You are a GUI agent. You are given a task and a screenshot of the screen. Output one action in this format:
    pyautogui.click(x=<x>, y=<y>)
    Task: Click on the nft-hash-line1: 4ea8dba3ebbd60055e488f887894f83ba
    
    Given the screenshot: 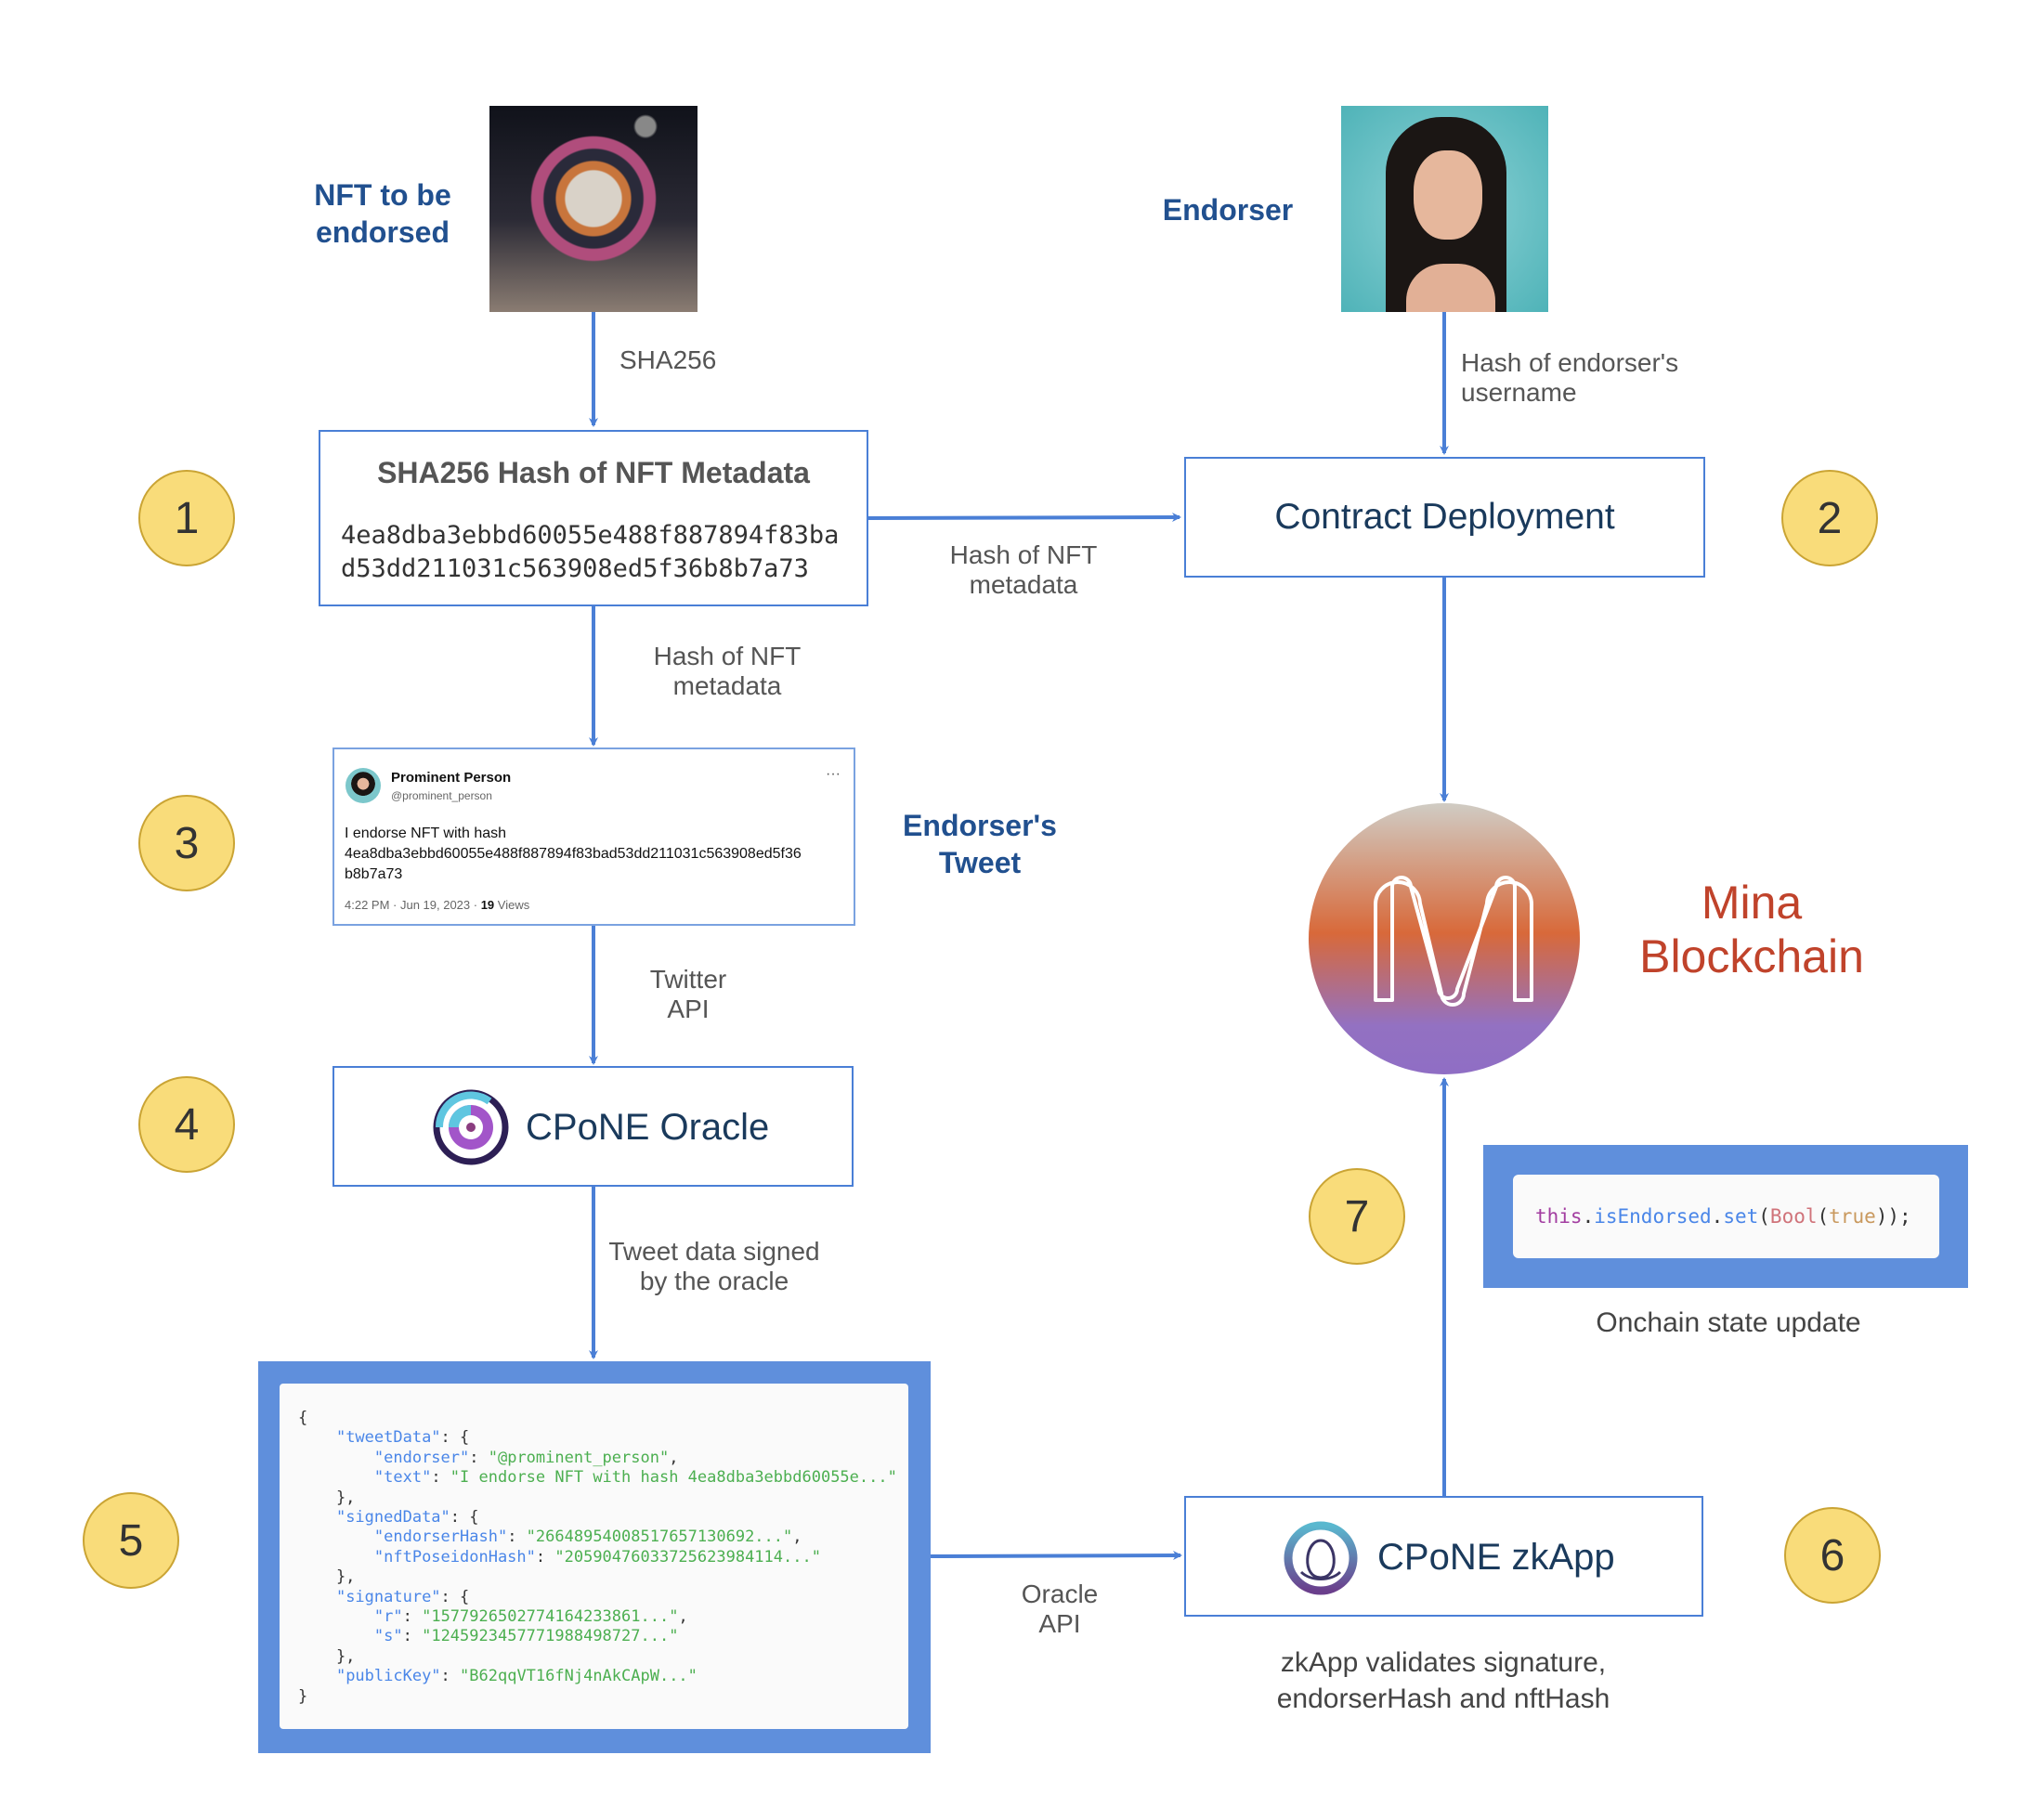 What is the action you would take?
    pyautogui.click(x=590, y=535)
    